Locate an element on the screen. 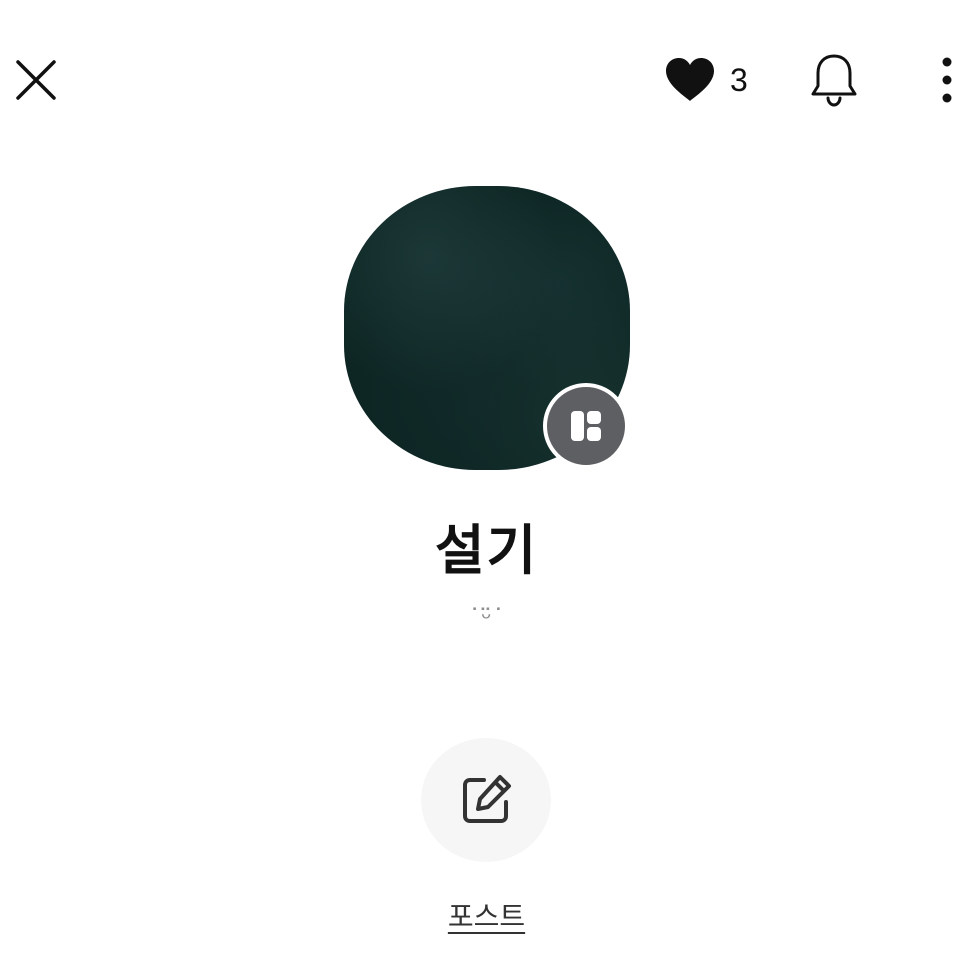  layout-icon is located at coordinates (586, 426).